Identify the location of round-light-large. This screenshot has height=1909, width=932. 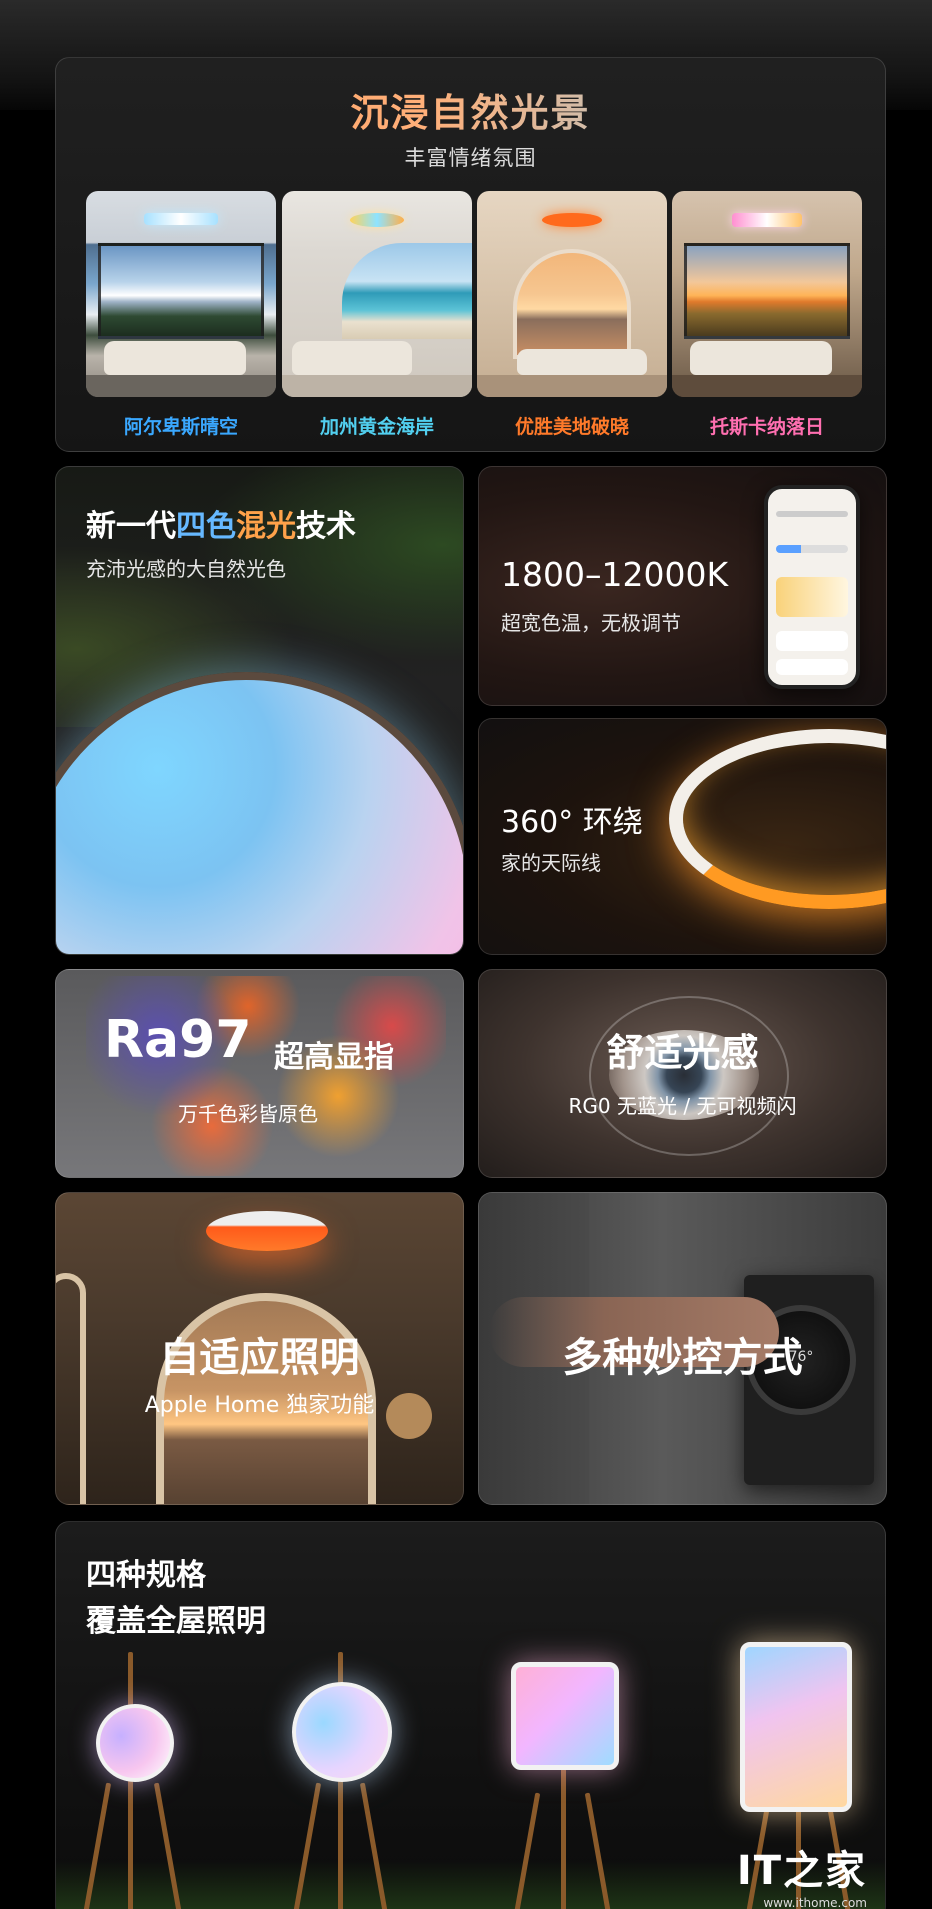
(342, 1732).